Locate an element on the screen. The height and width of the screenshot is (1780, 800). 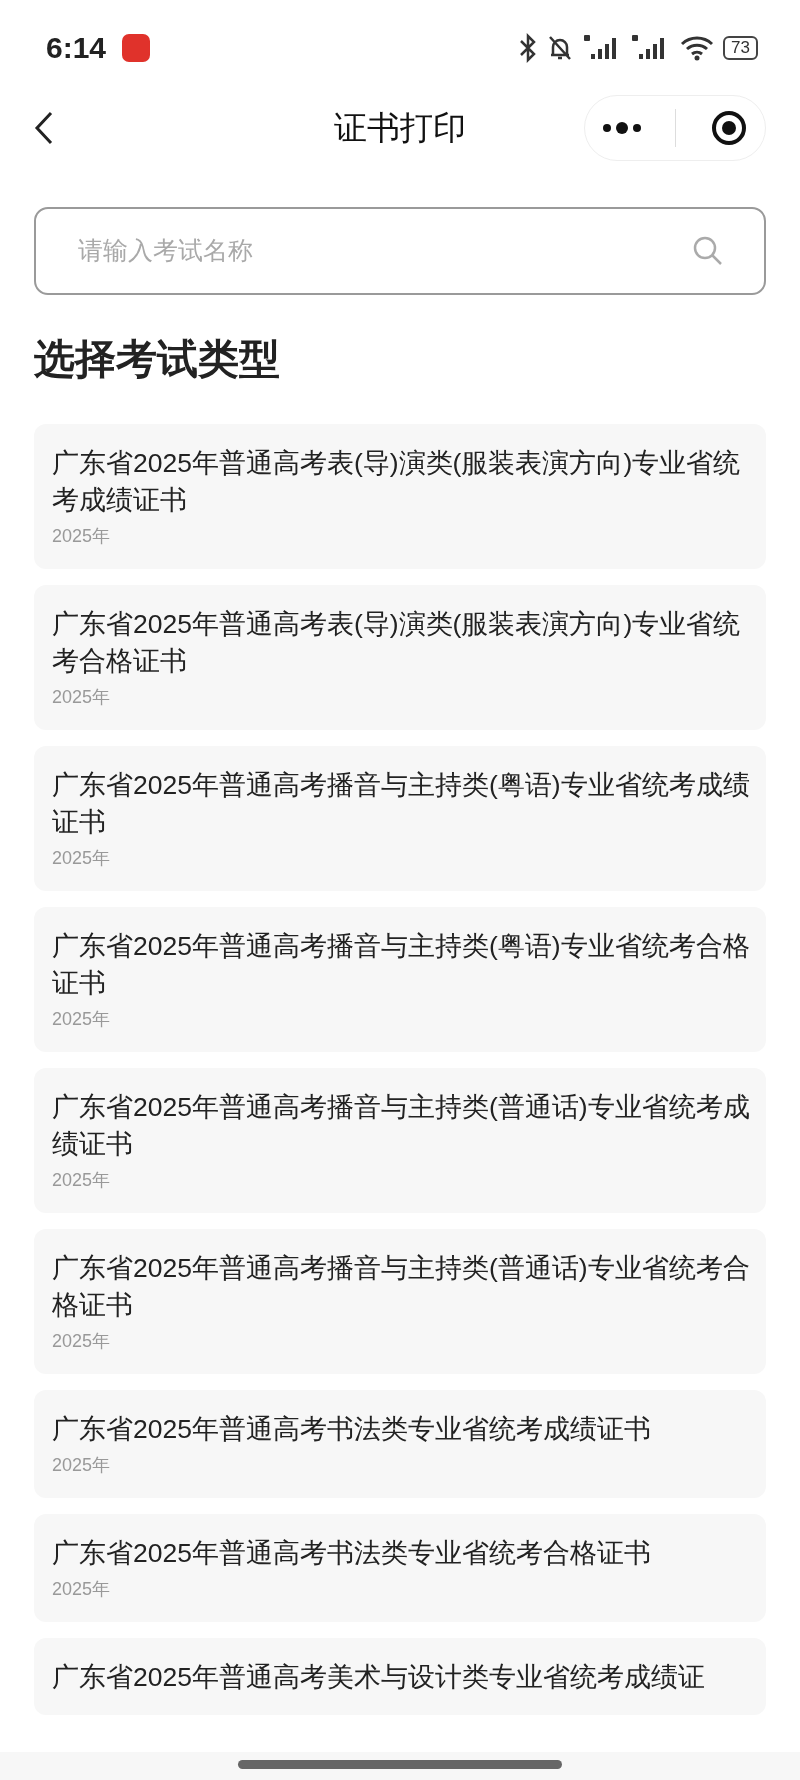
search-field: 请输入考试名称 is located at coordinates (400, 251).